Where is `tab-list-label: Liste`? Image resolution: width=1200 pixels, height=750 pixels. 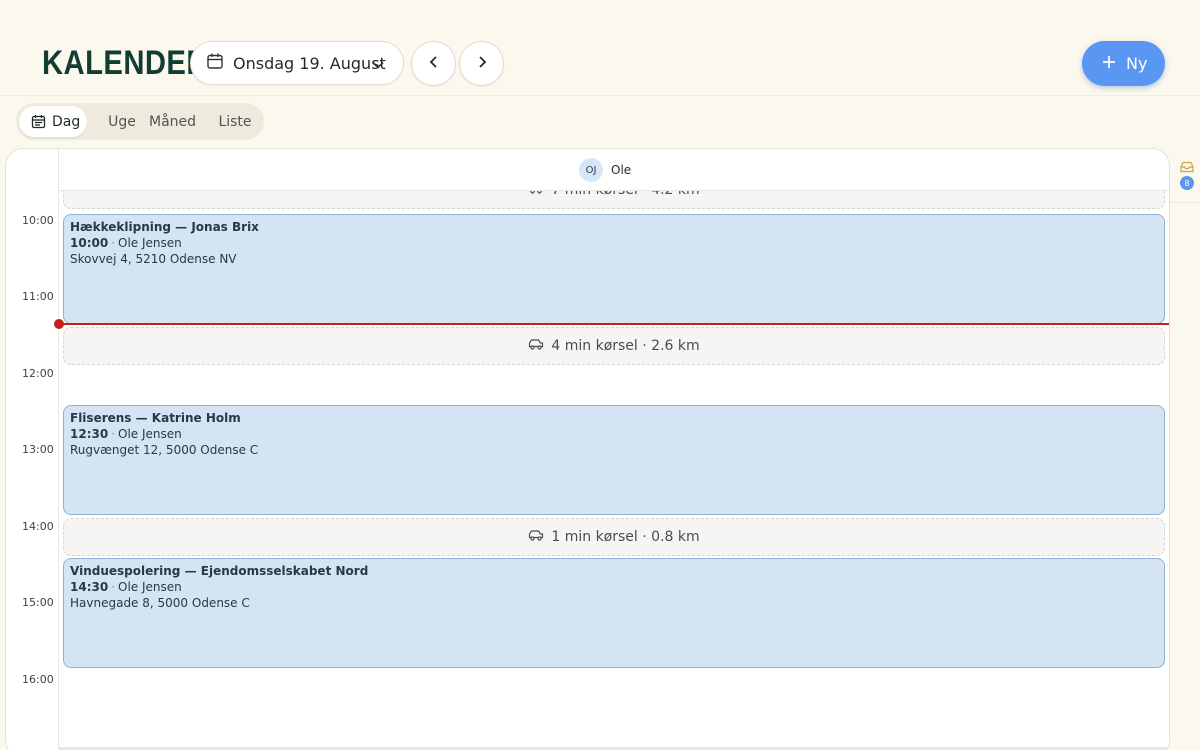 tab-list-label: Liste is located at coordinates (235, 121).